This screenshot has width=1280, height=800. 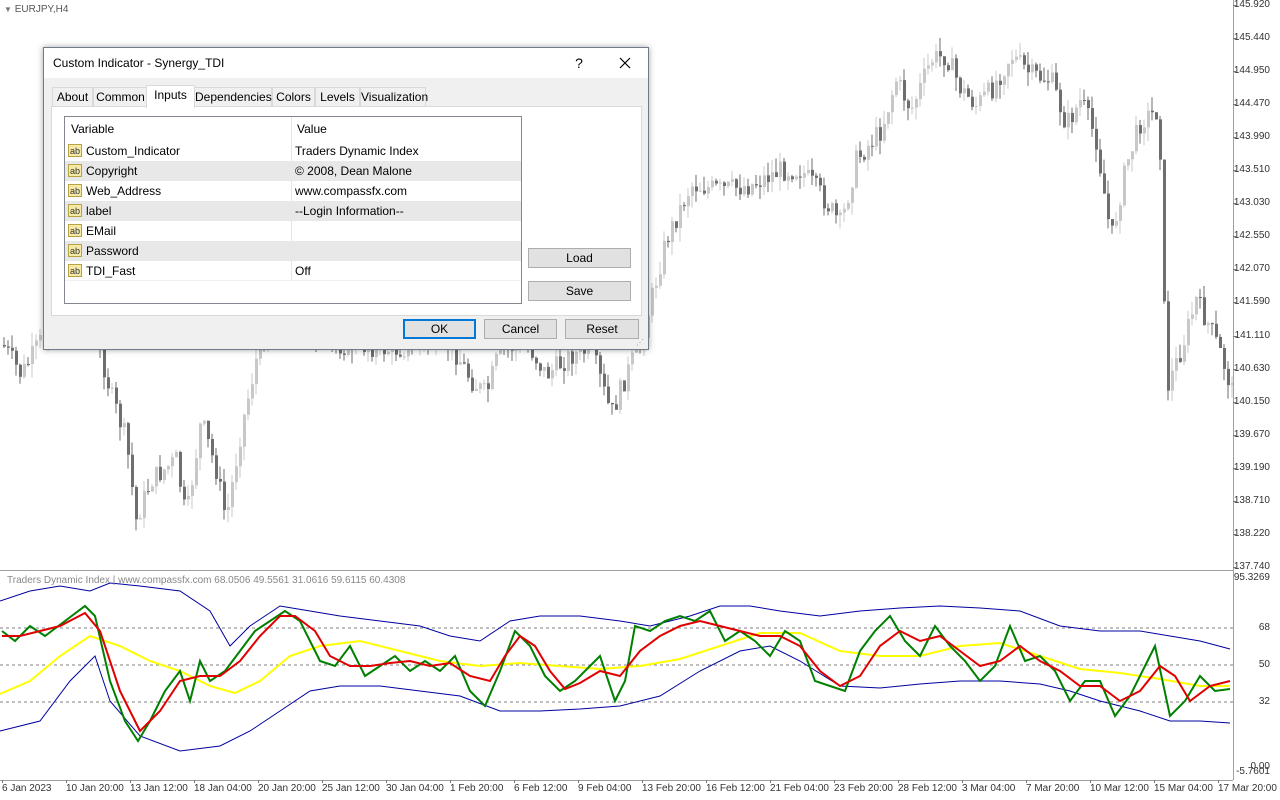 I want to click on chart-menu-icon: ▼, so click(x=8, y=9).